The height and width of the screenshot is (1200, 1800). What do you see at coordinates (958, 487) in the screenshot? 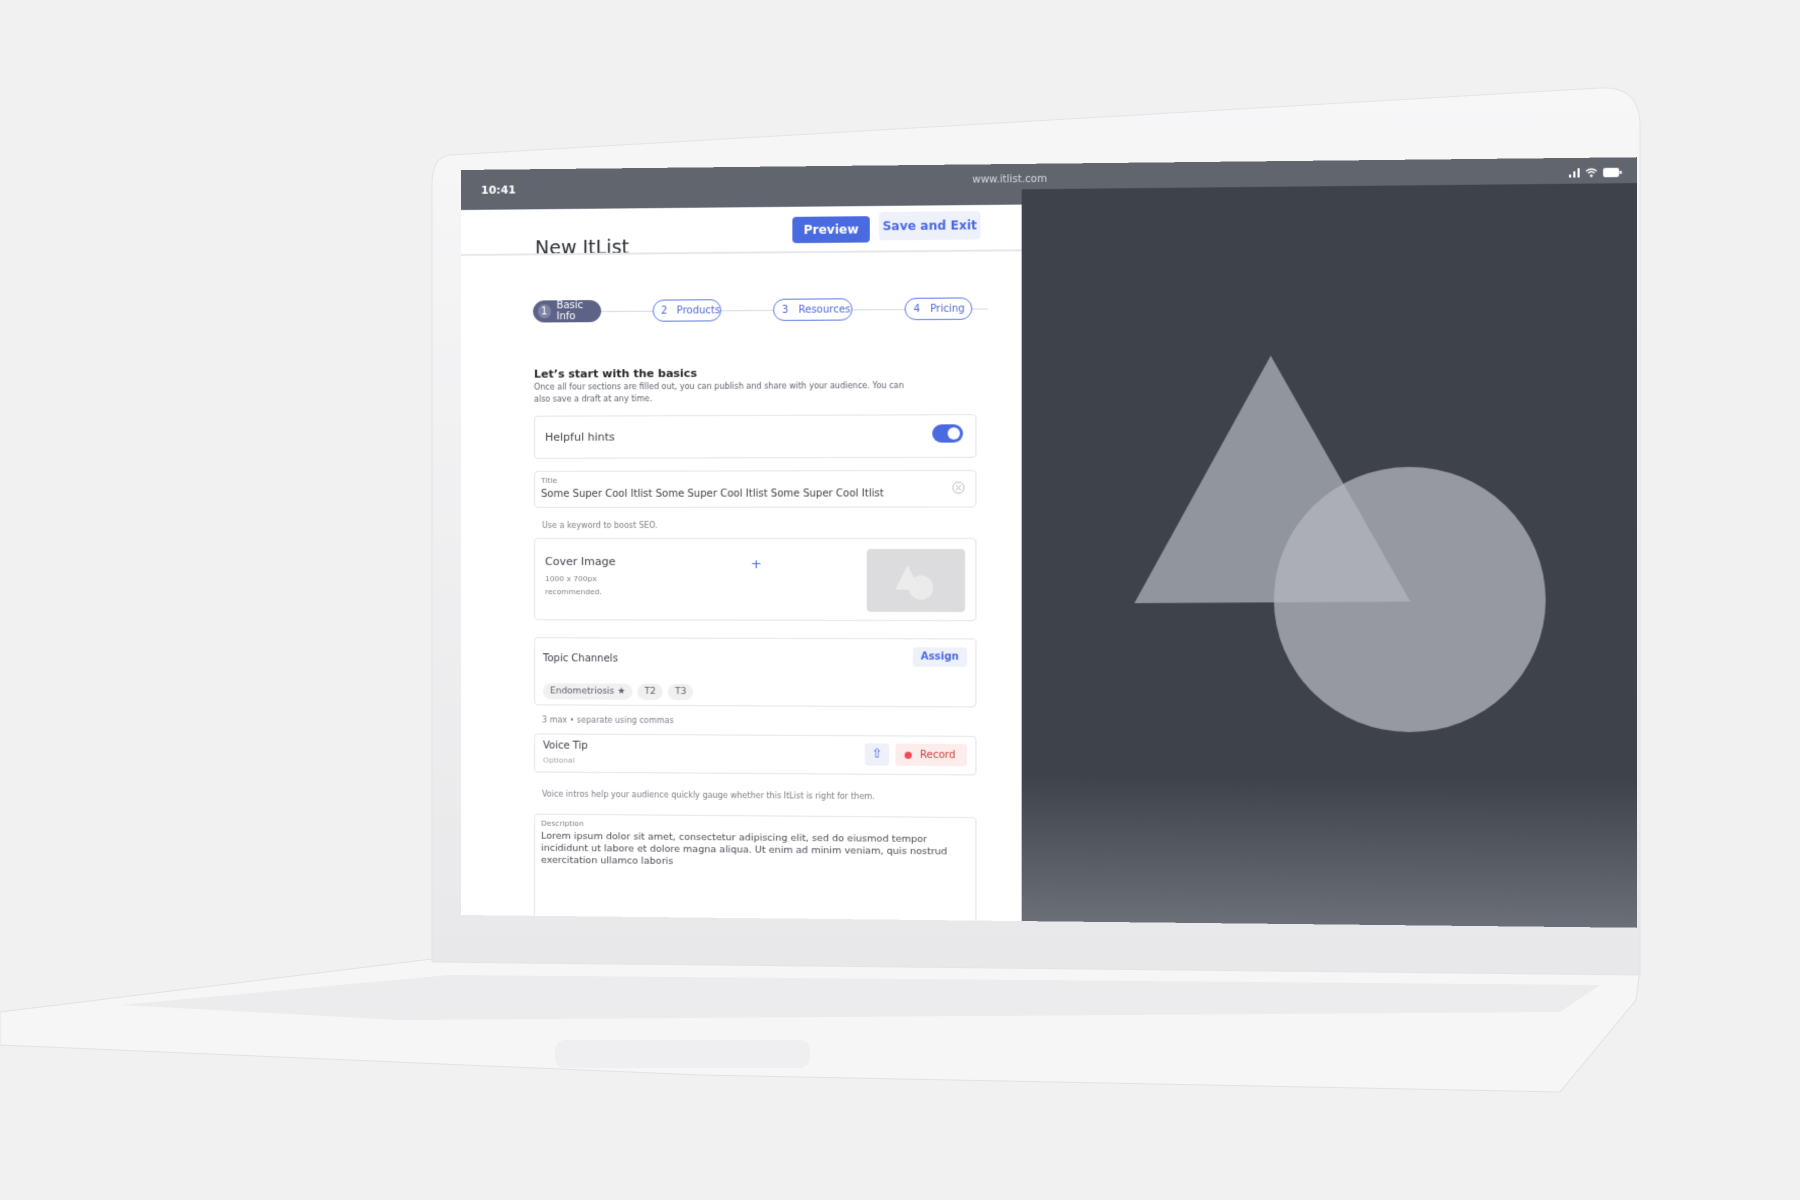
I see `clear-icon` at bounding box center [958, 487].